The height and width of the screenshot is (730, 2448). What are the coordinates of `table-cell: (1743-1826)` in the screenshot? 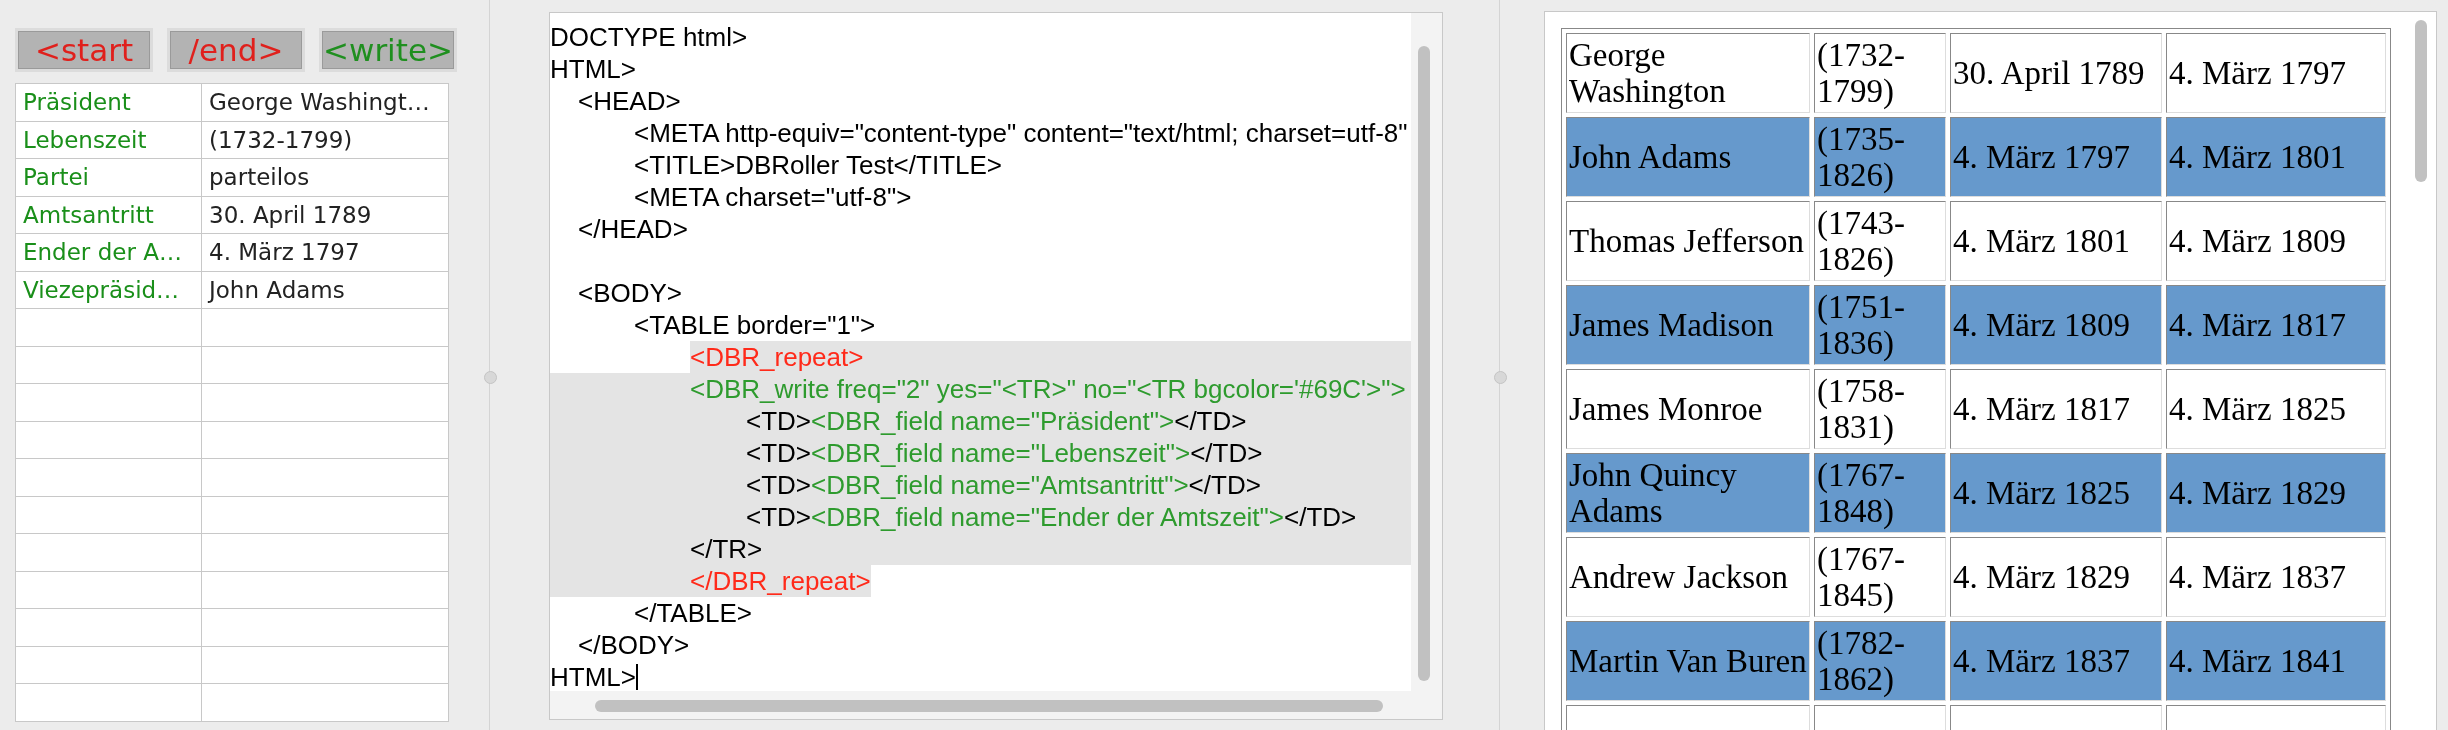 It's located at (1880, 241).